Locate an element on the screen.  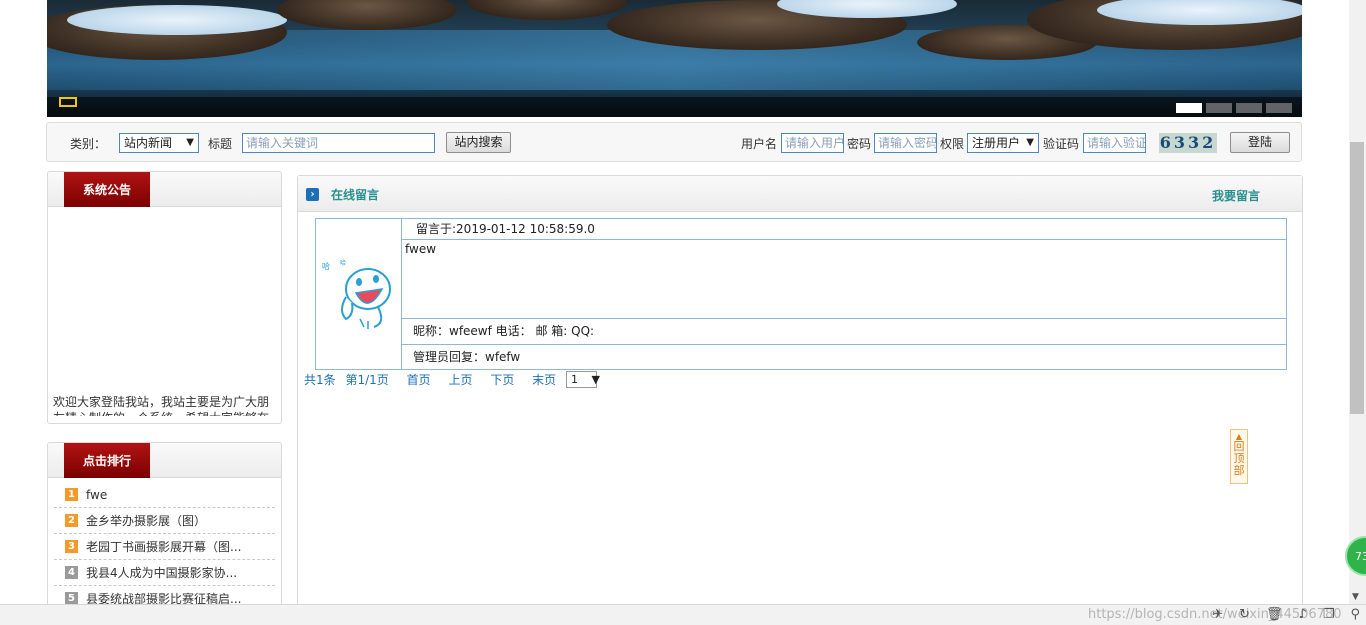
password-label: 密码 is located at coordinates (859, 144).